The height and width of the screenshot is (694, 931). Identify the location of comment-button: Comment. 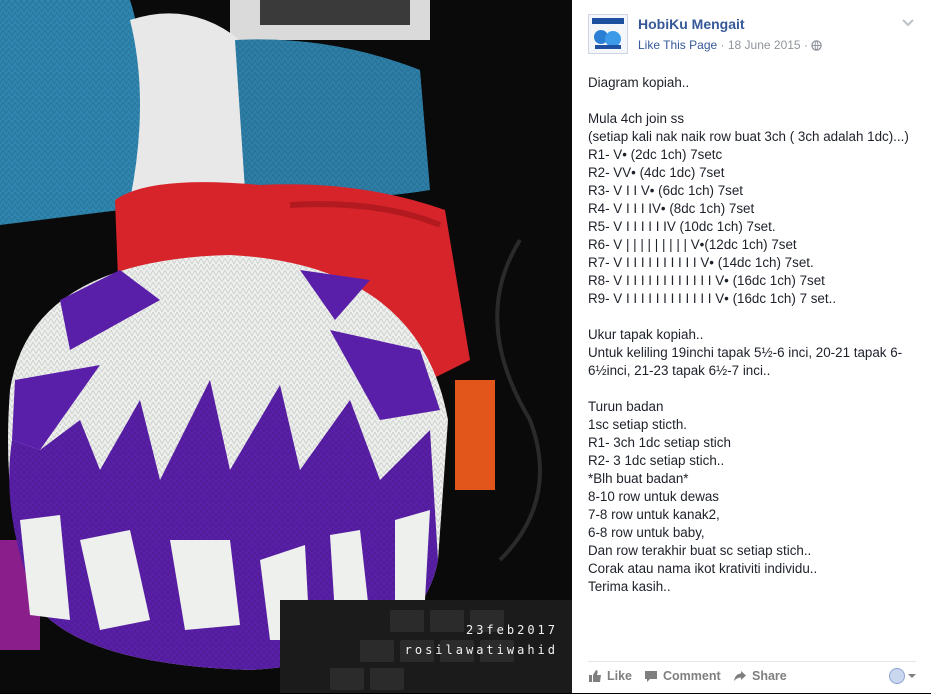
(682, 676).